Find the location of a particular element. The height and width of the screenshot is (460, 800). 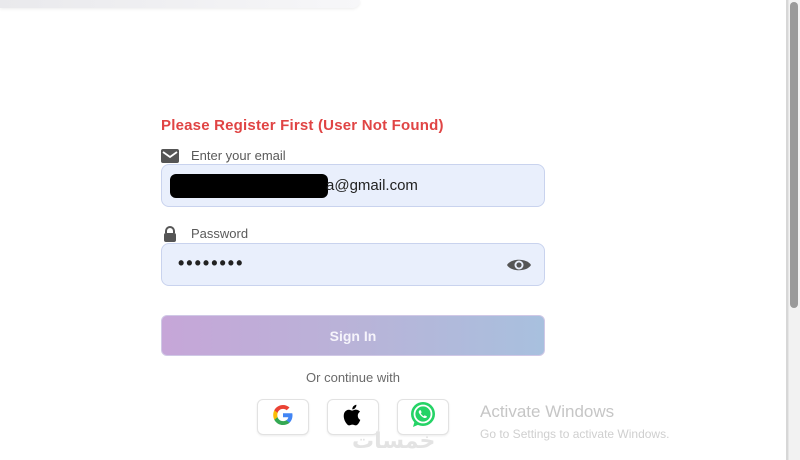

email-field: a@gmail.com is located at coordinates (353, 185).